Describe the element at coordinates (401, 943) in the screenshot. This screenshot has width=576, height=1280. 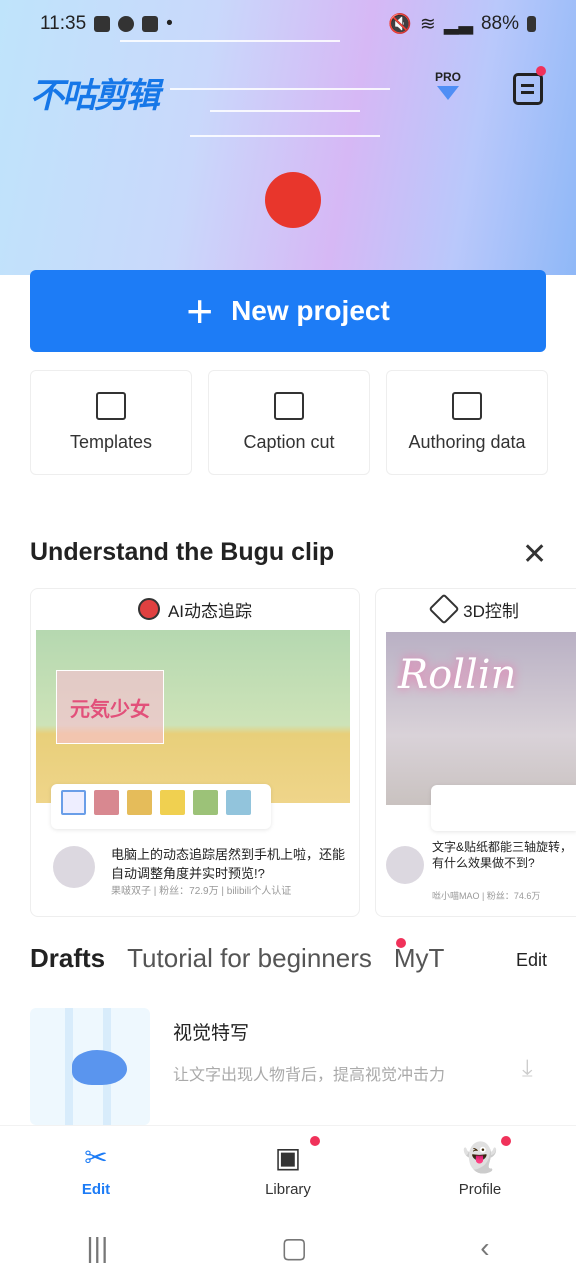
I see `tab-badge` at that location.